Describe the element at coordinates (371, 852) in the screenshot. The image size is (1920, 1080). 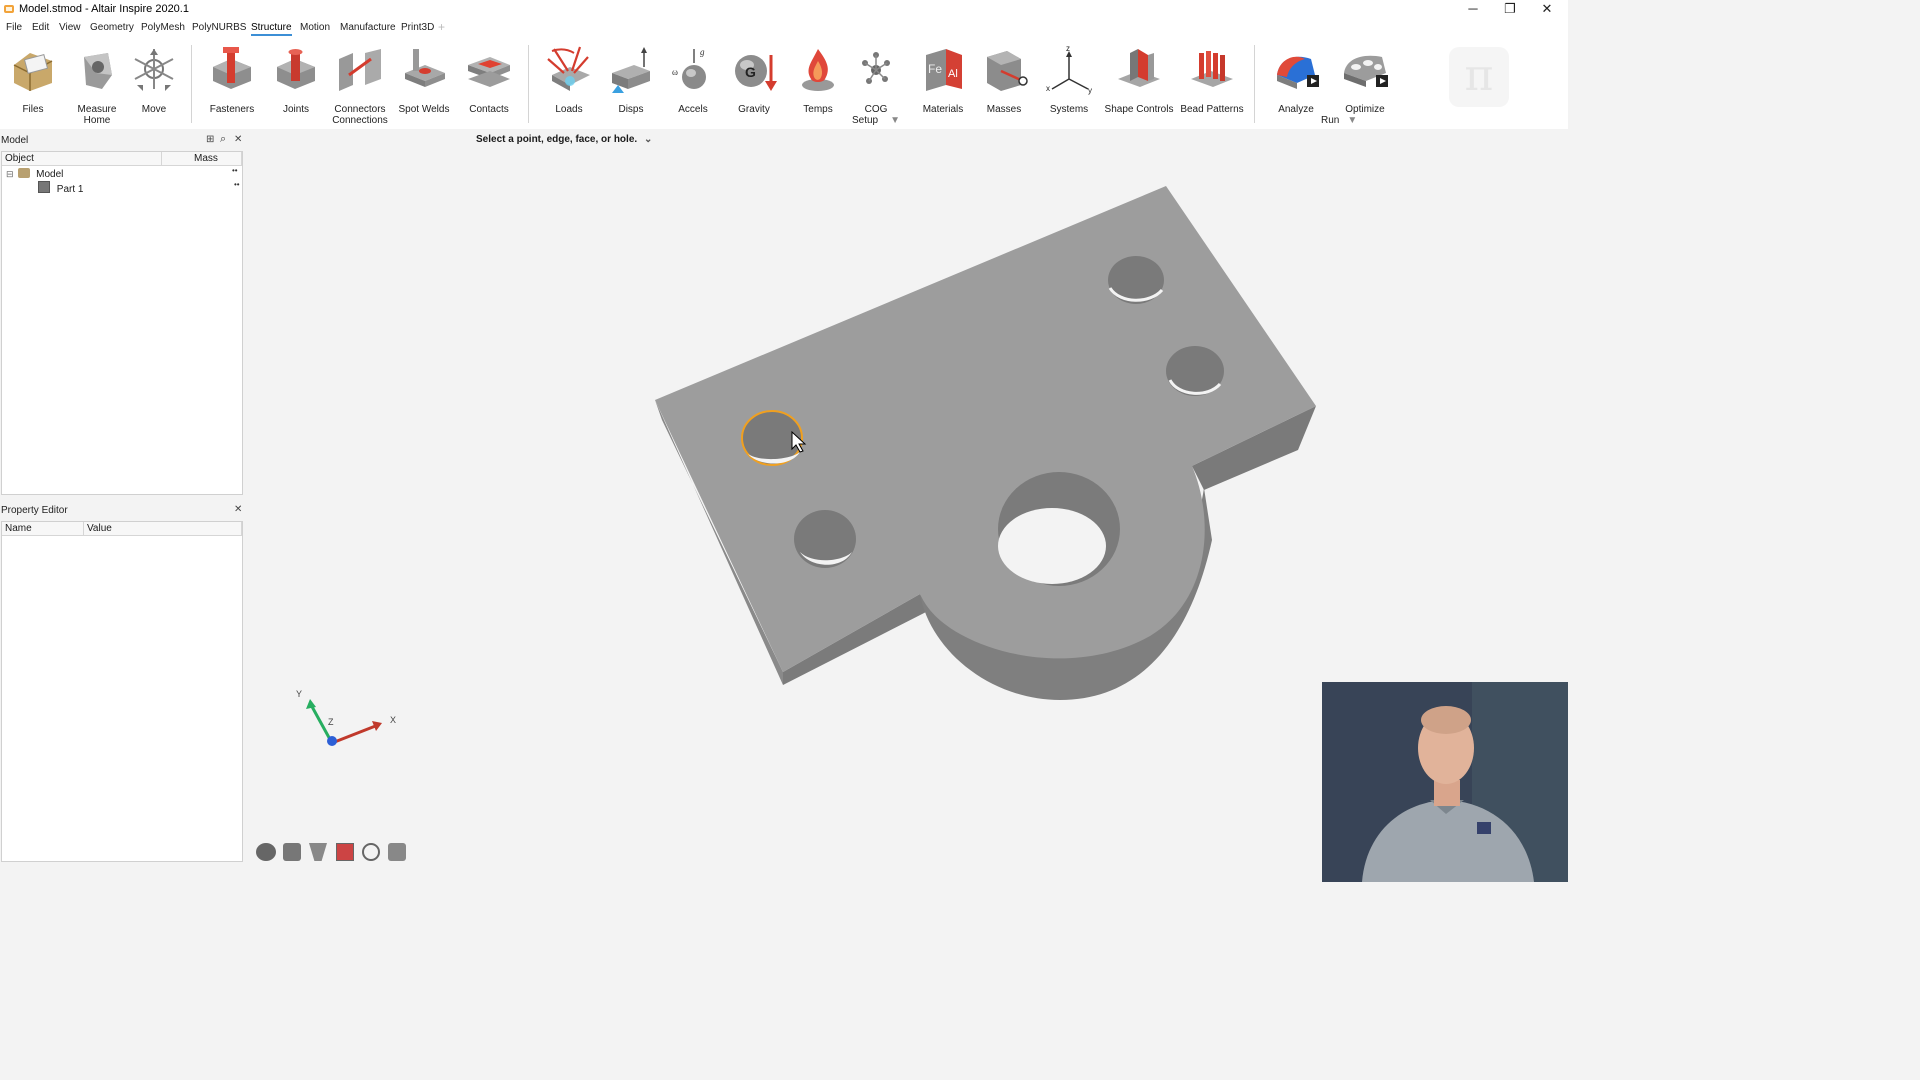
I see `view-zoom-icon` at that location.